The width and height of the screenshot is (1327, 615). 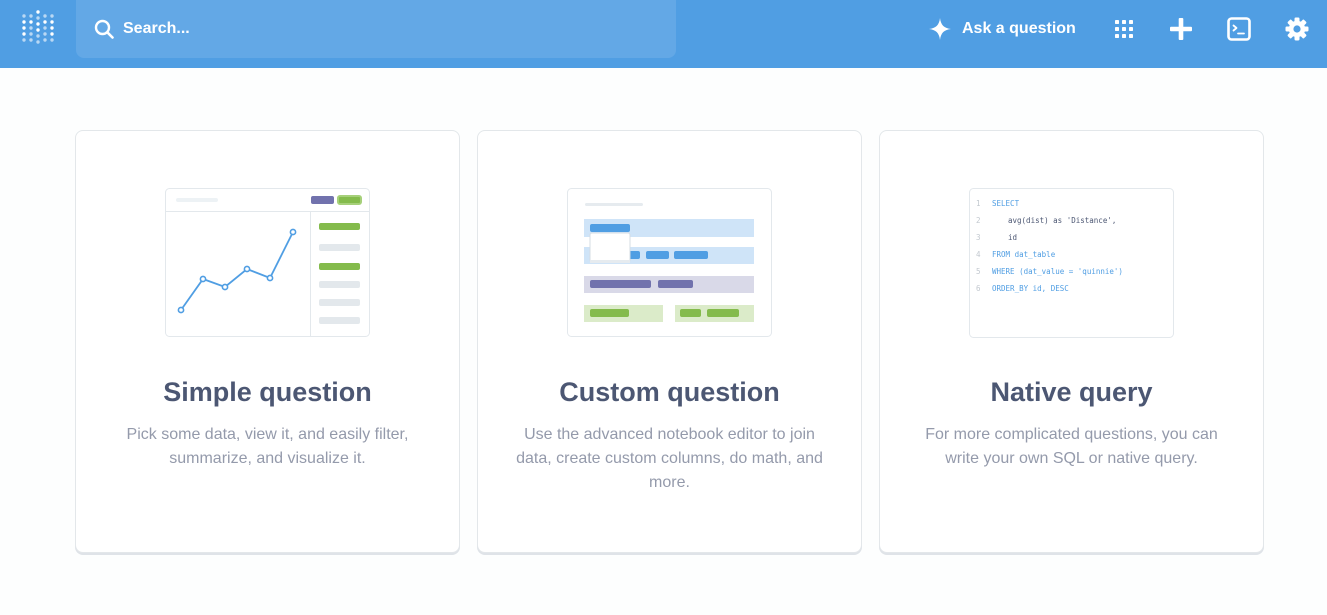 What do you see at coordinates (978, 254) in the screenshot?
I see `code-line-number: 4` at bounding box center [978, 254].